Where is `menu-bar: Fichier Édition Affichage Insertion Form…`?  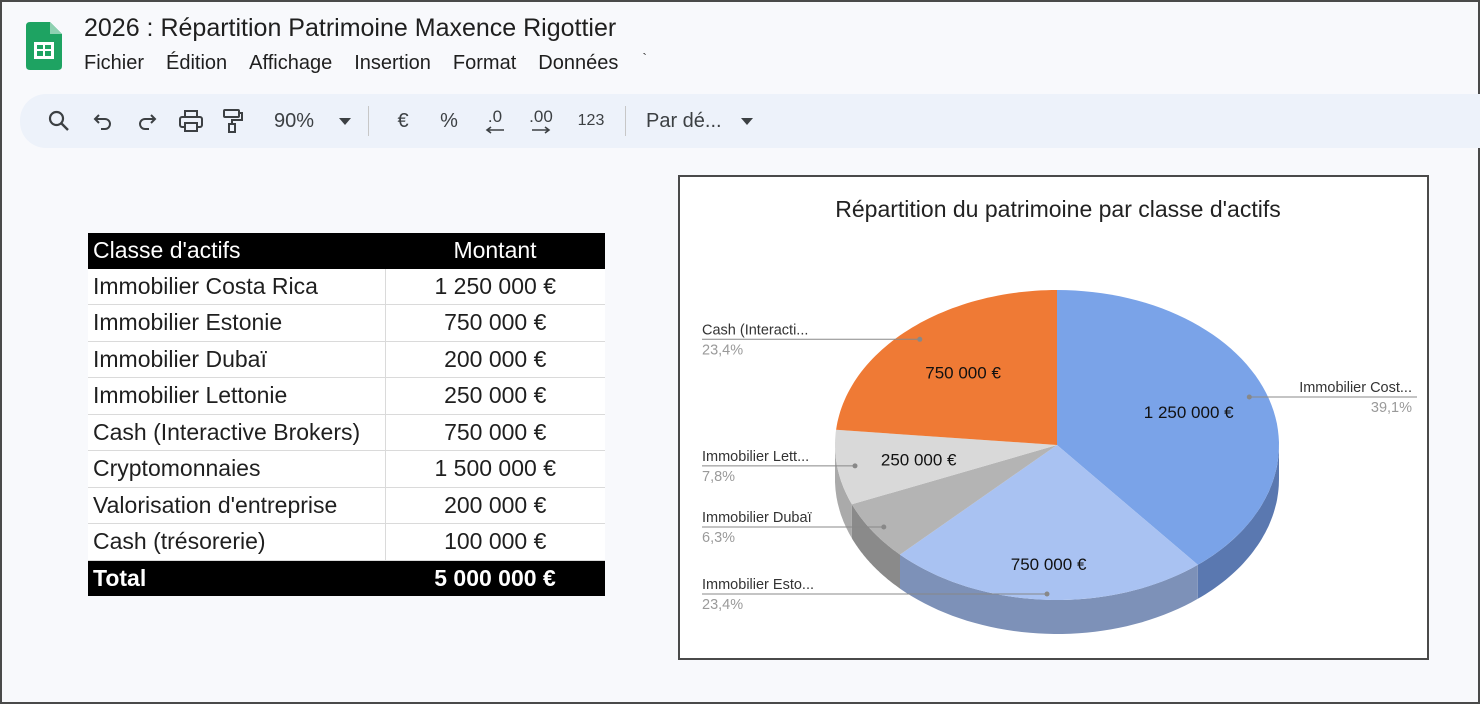
menu-bar: Fichier Édition Affichage Insertion Form… is located at coordinates (365, 62).